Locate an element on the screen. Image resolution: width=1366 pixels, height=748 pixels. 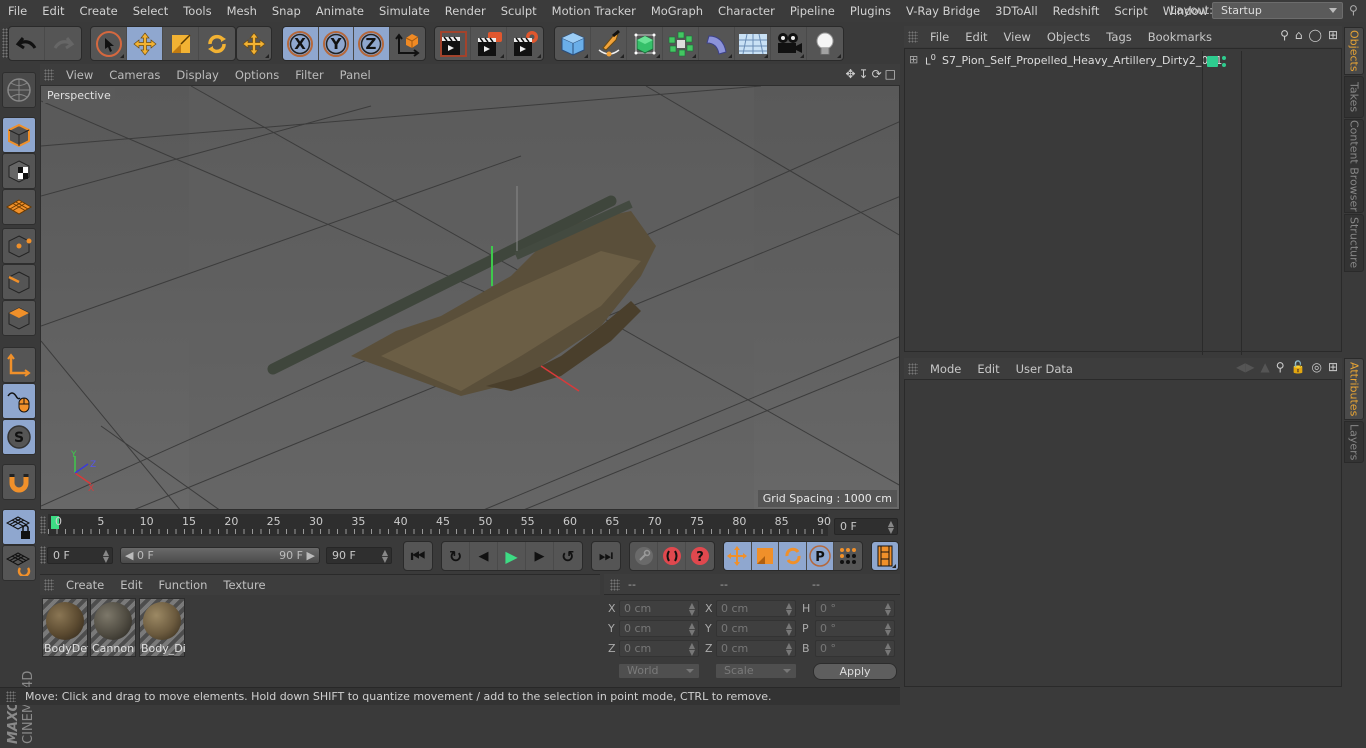
layer-color-swatch is located at coordinates (1212, 61).